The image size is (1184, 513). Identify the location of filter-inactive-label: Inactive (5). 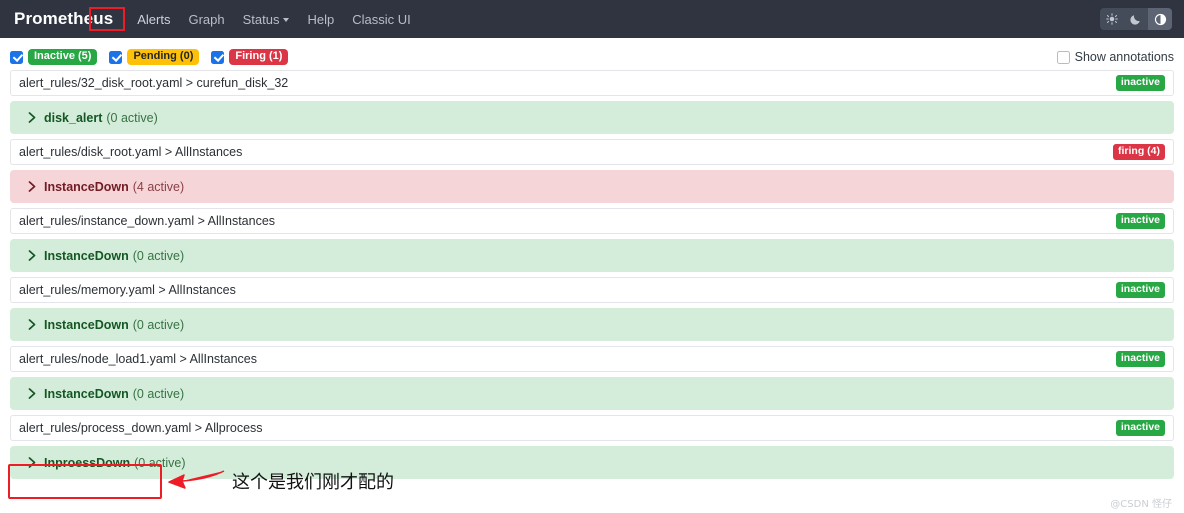
(63, 57).